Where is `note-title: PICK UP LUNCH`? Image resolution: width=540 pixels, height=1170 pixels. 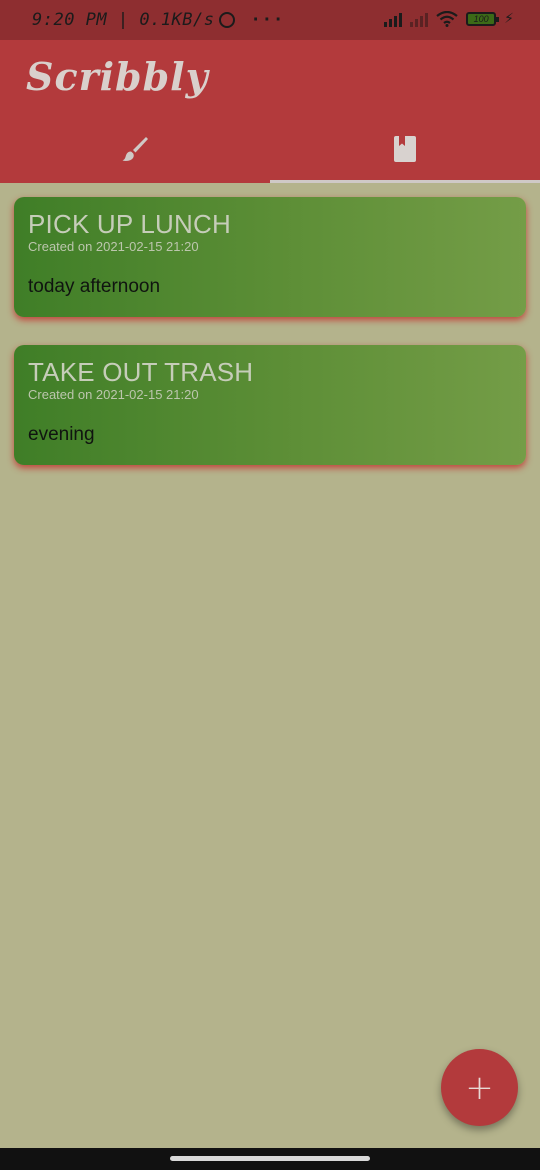
note-title: PICK UP LUNCH is located at coordinates (129, 224).